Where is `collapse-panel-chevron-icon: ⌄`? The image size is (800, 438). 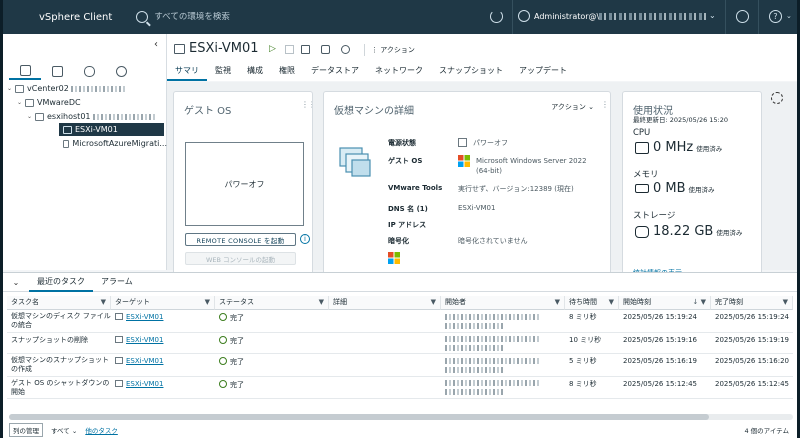 collapse-panel-chevron-icon: ⌄ is located at coordinates (16, 282).